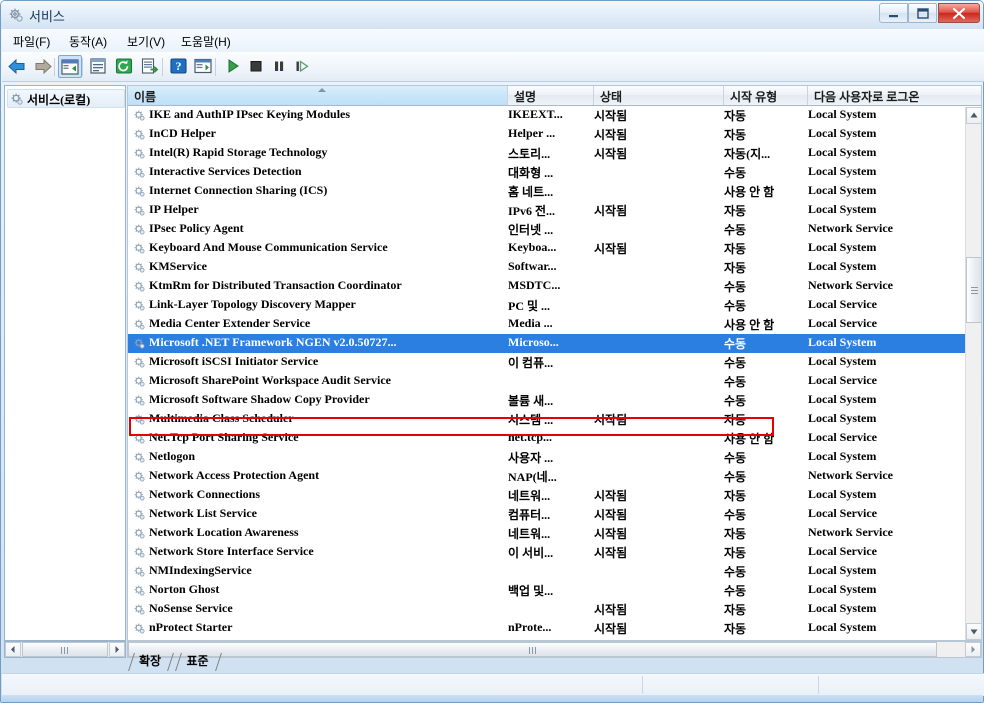  What do you see at coordinates (493, 41) in the screenshot?
I see `menu-bar: 파일(F) 동작(A) 보기(V) 도움말(H)` at bounding box center [493, 41].